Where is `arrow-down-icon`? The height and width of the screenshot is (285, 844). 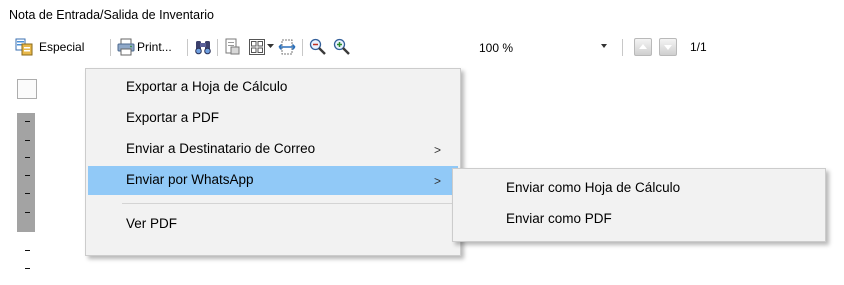
arrow-down-icon is located at coordinates (668, 47).